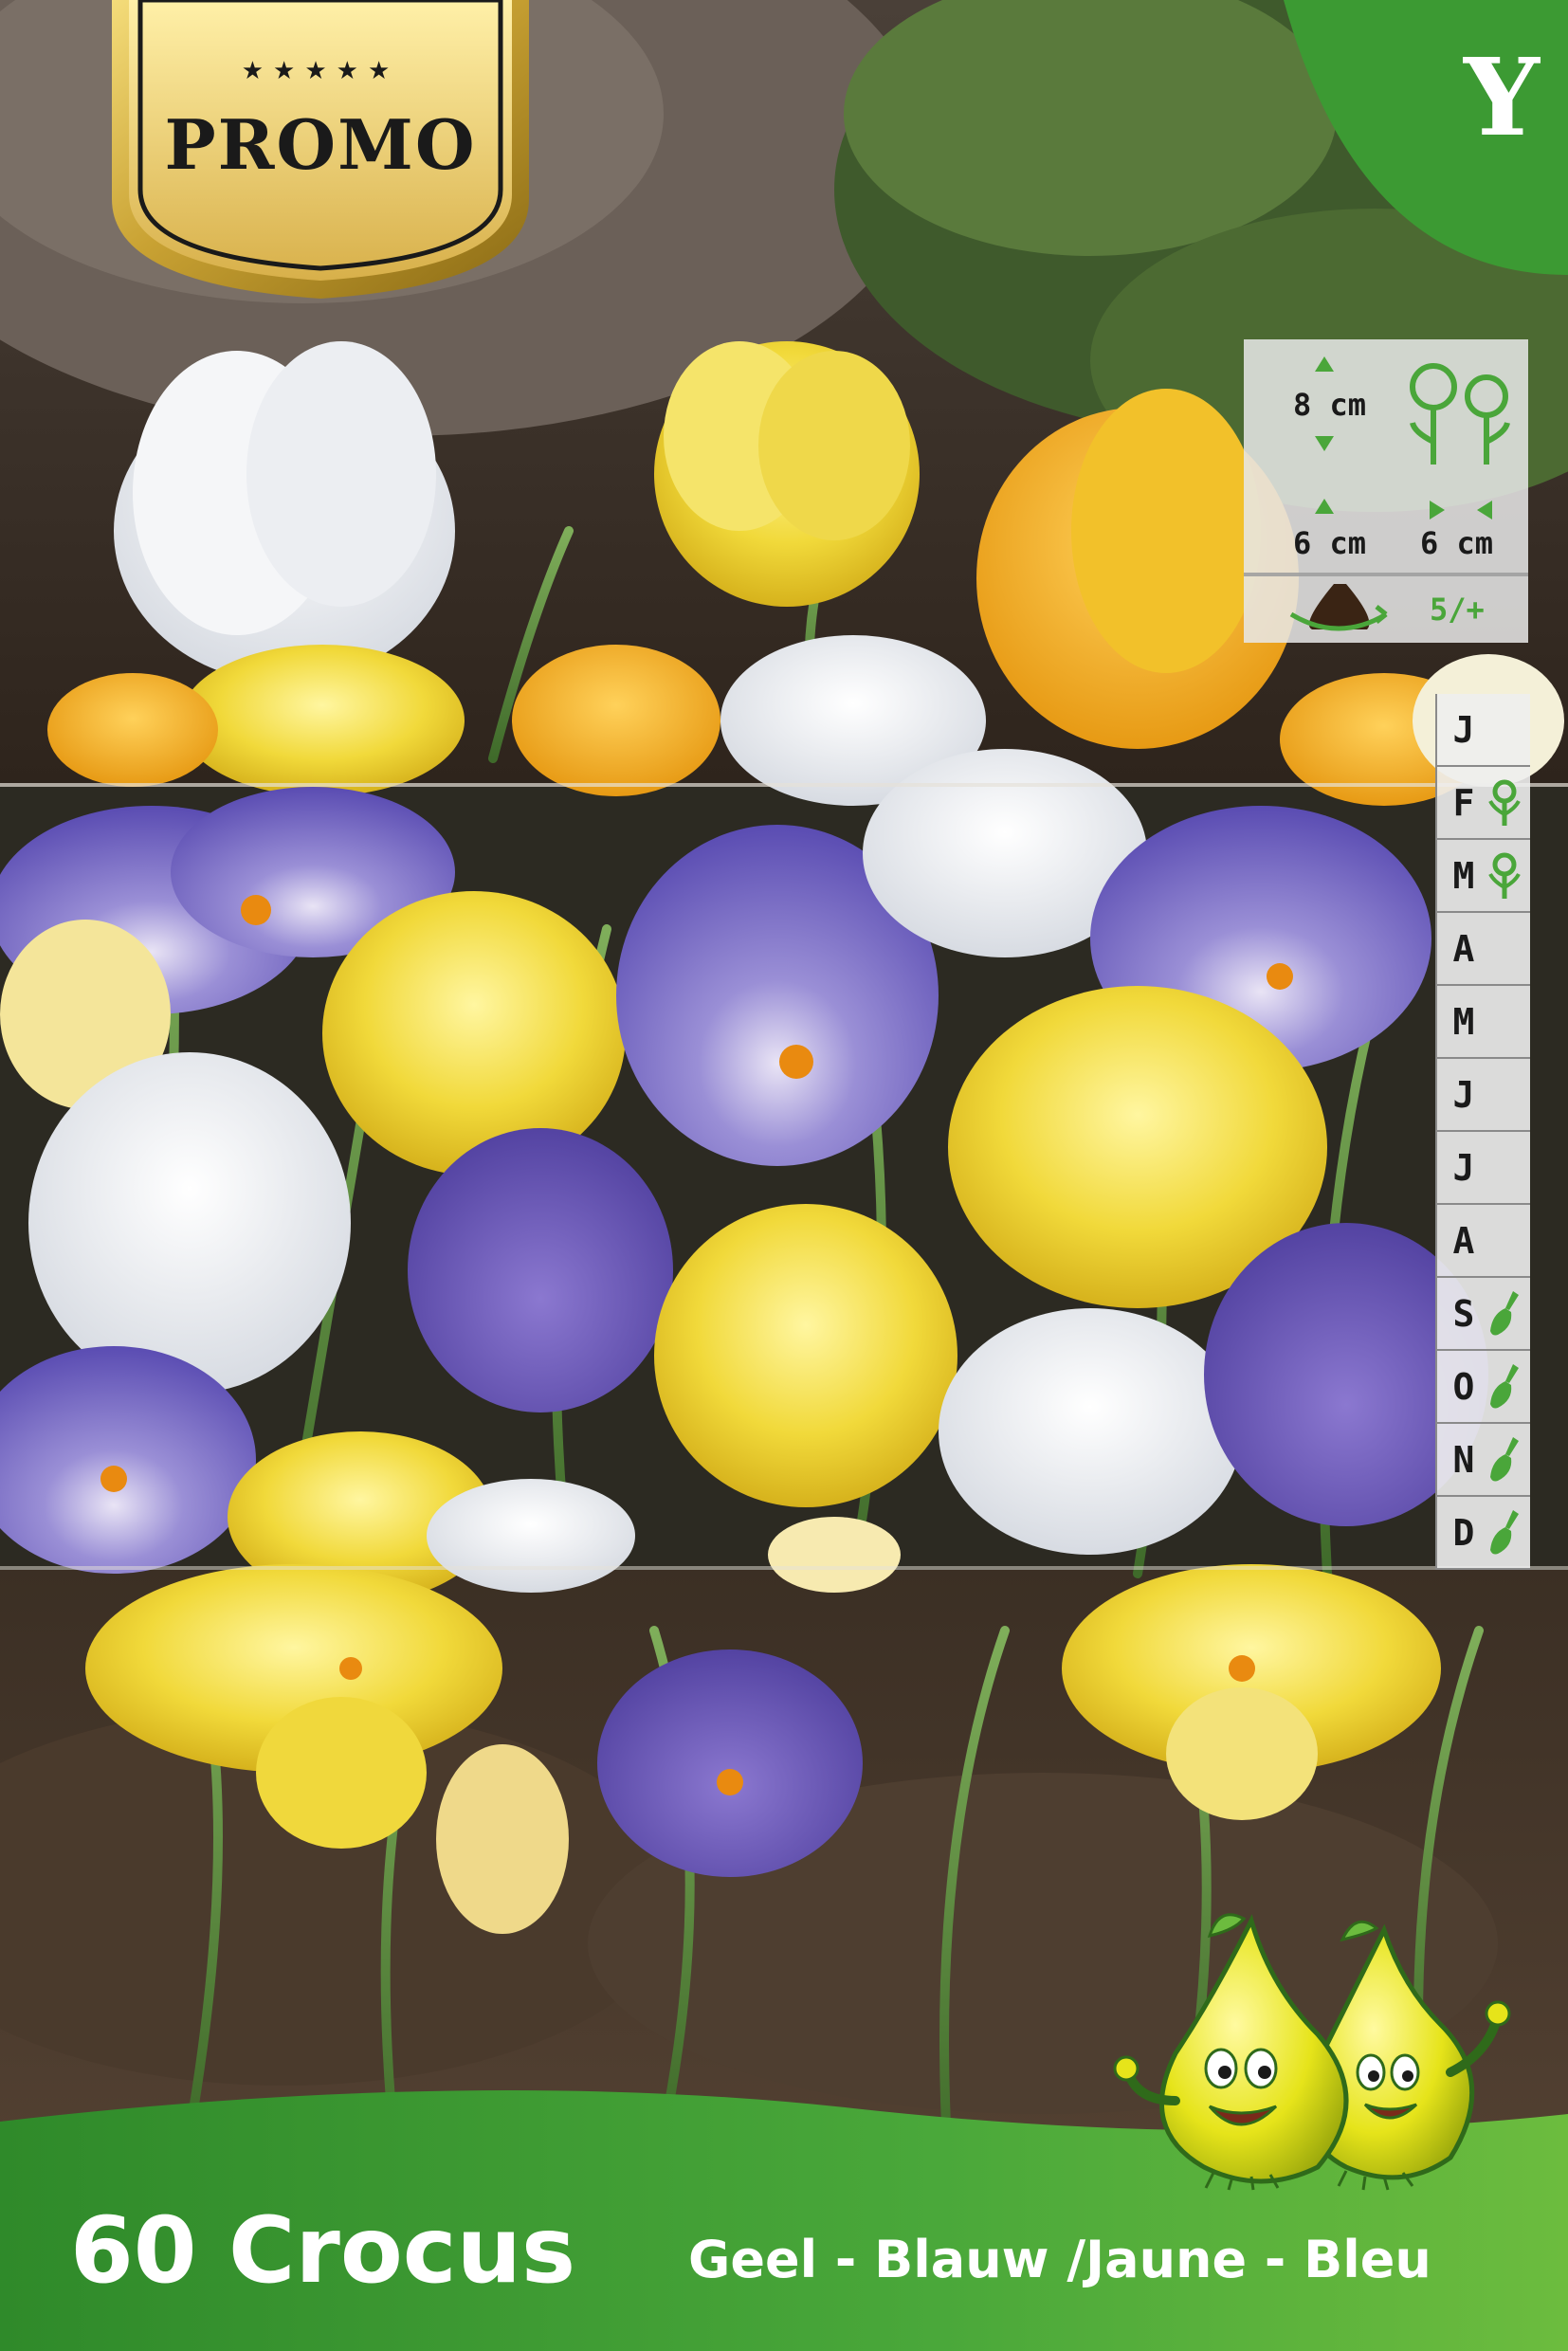 The width and height of the screenshot is (1568, 2351). I want to click on month-row: S, so click(1483, 1314).